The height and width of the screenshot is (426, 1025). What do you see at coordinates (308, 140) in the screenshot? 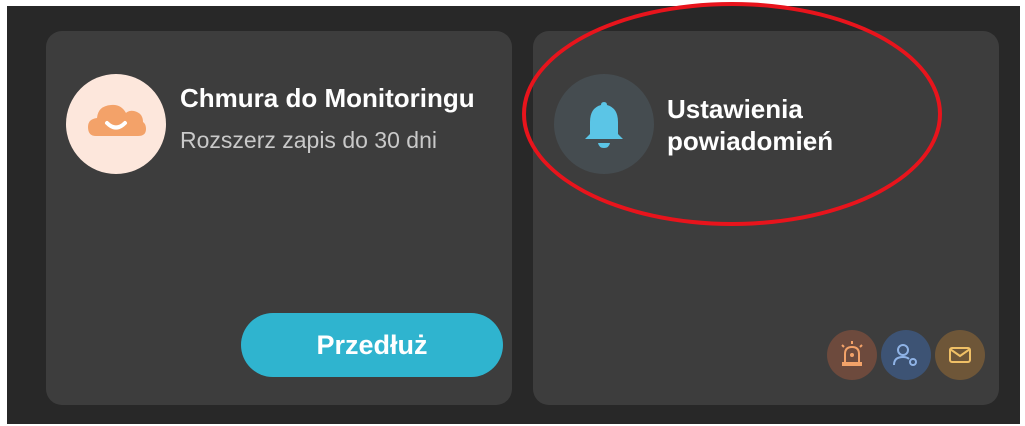
I see `cloud-card-subtitle: Rozszerz zapis do 30 dni` at bounding box center [308, 140].